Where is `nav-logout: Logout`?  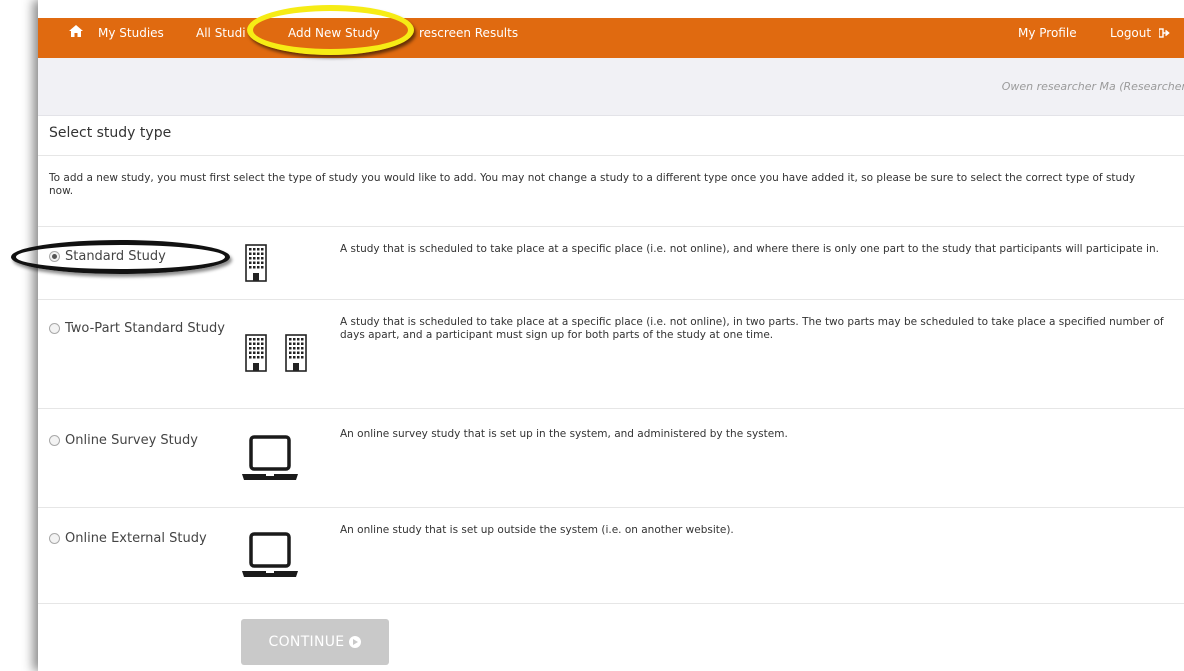
nav-logout: Logout is located at coordinates (1140, 33).